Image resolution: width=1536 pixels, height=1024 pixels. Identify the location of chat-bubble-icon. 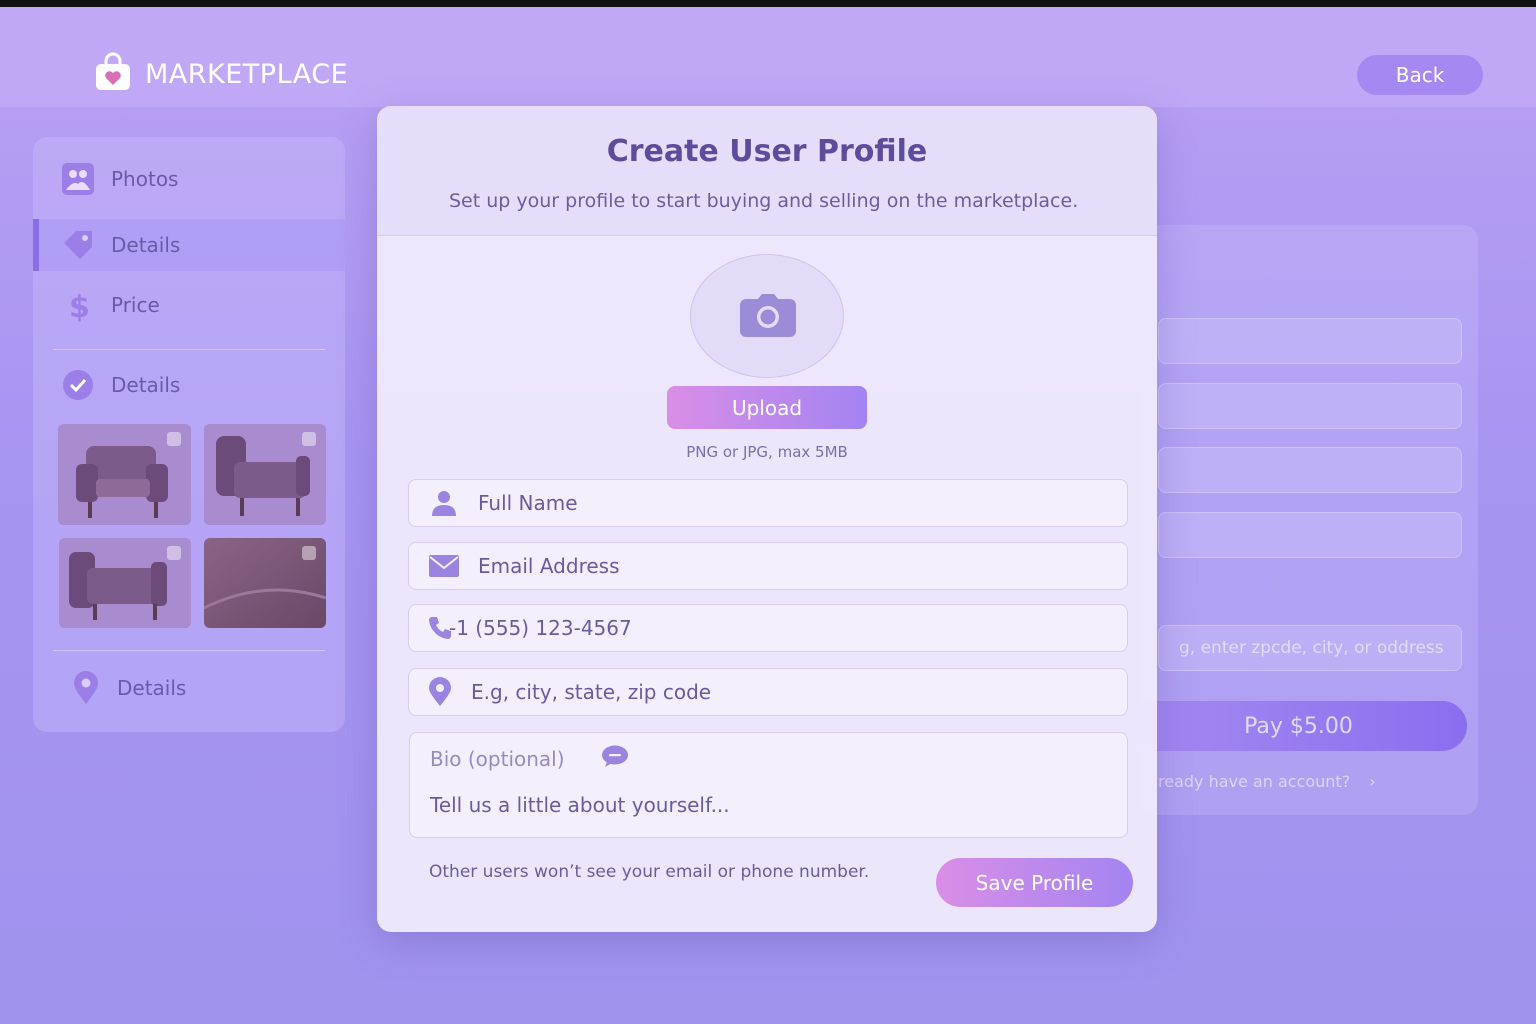
(615, 756).